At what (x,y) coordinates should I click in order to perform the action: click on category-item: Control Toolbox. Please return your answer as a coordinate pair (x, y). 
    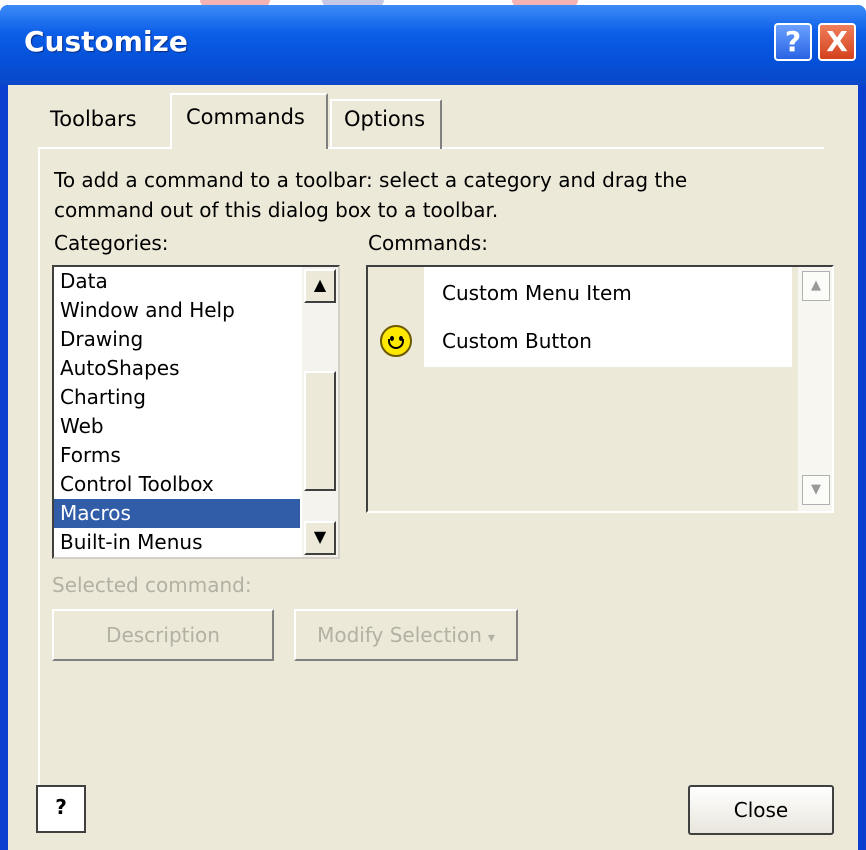
    Looking at the image, I should click on (196, 484).